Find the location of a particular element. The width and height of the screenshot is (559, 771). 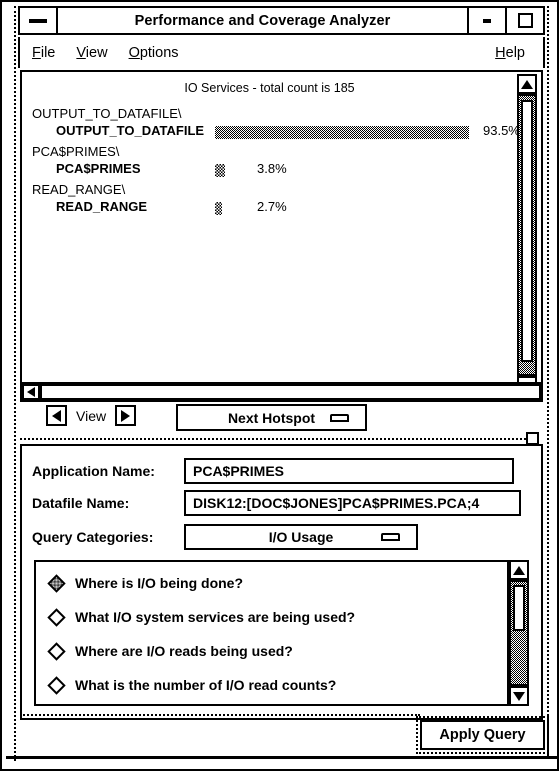

view-previous-button is located at coordinates (56, 415).